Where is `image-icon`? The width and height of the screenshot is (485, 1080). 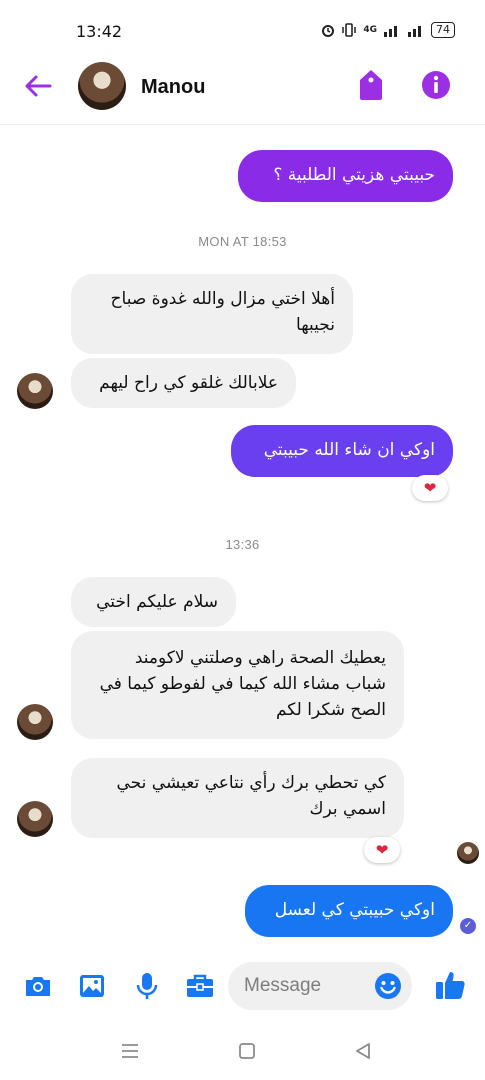
image-icon is located at coordinates (92, 986).